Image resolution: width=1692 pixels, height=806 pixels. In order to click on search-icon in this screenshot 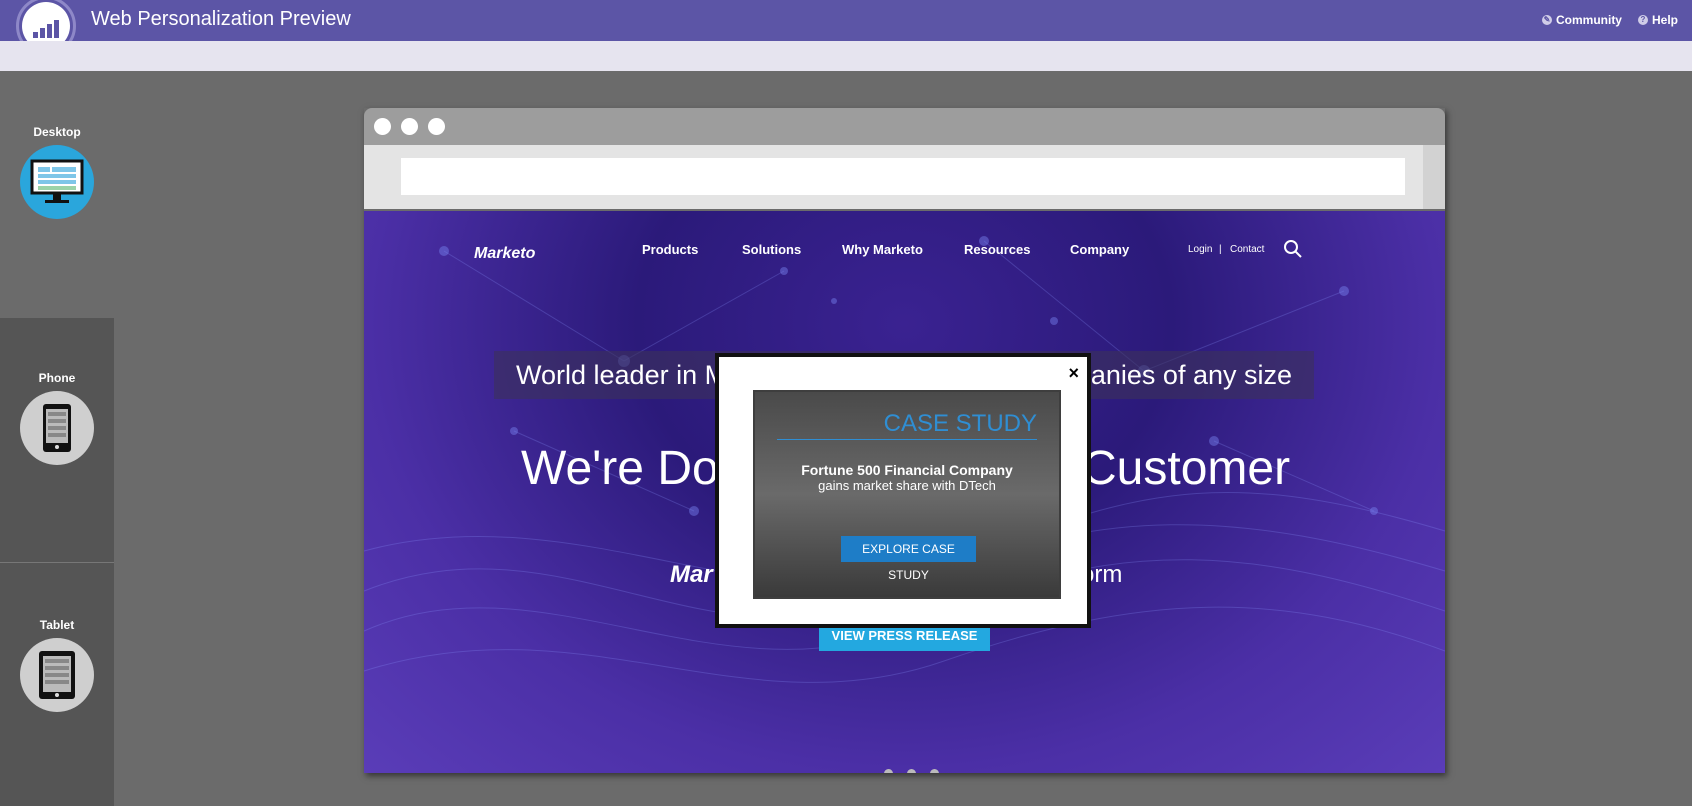, I will do `click(1293, 249)`.